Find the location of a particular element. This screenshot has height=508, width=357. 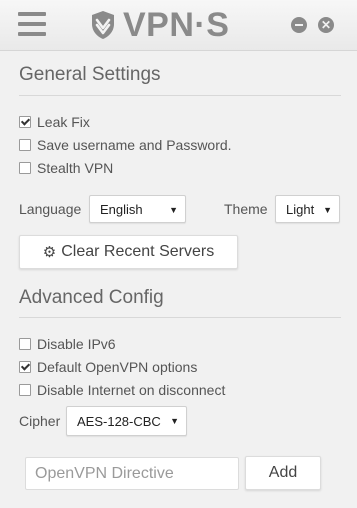

clear-recent-servers-label: Clear Recent Servers is located at coordinates (138, 251).